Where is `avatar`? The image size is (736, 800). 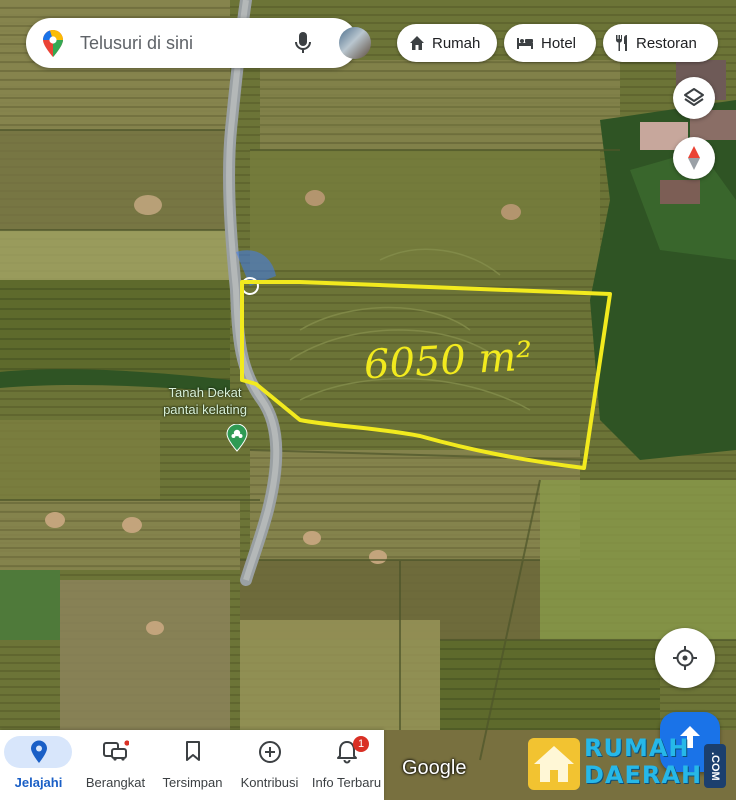
avatar is located at coordinates (355, 43).